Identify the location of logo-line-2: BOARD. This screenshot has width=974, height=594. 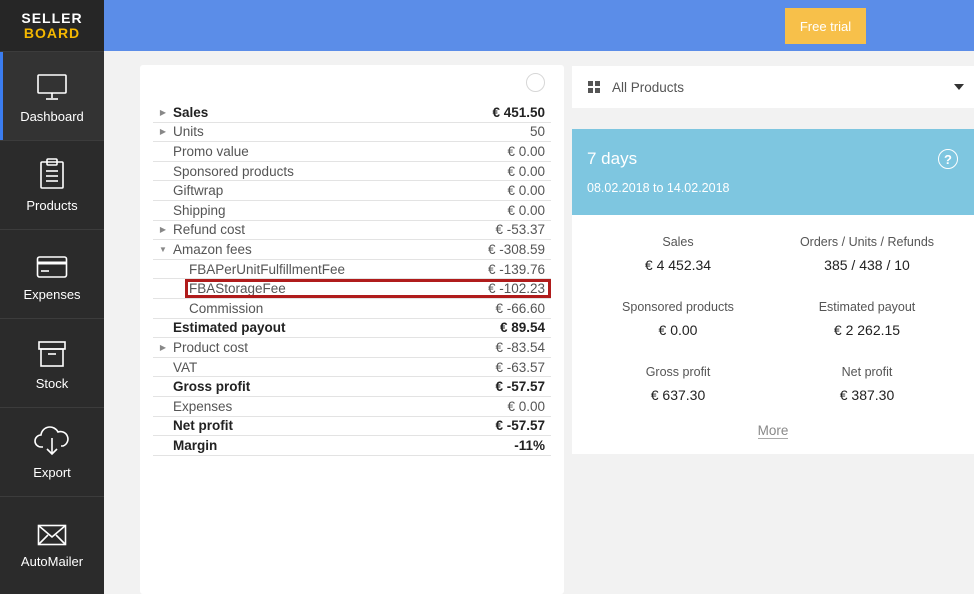
(52, 33).